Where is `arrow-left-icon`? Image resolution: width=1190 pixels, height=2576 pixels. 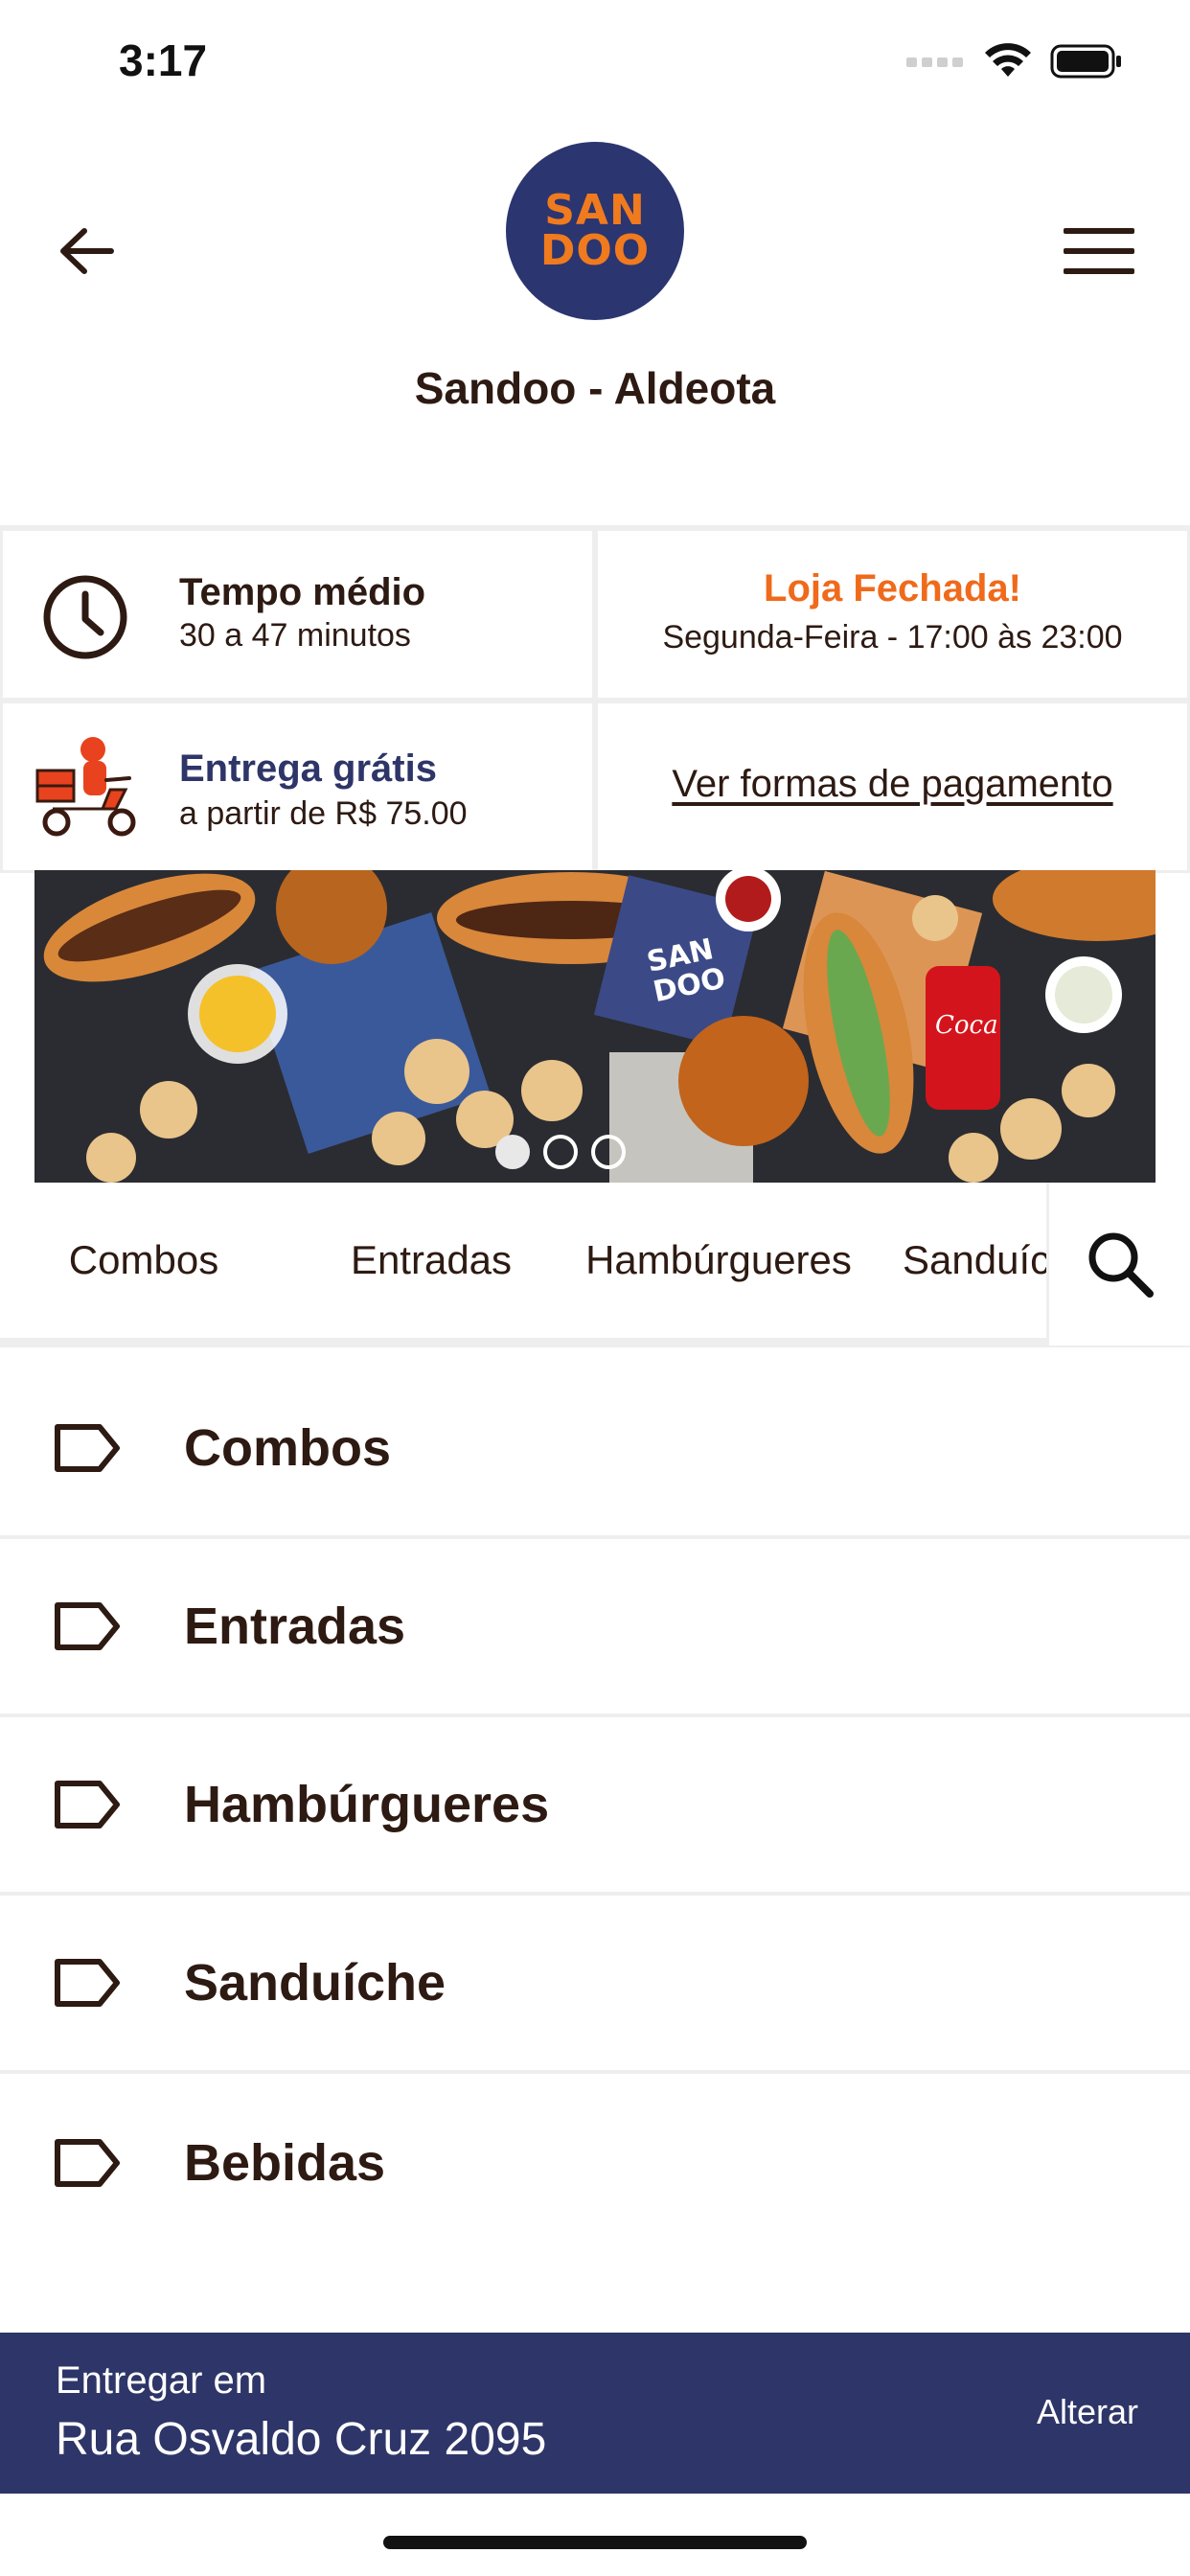 arrow-left-icon is located at coordinates (87, 251).